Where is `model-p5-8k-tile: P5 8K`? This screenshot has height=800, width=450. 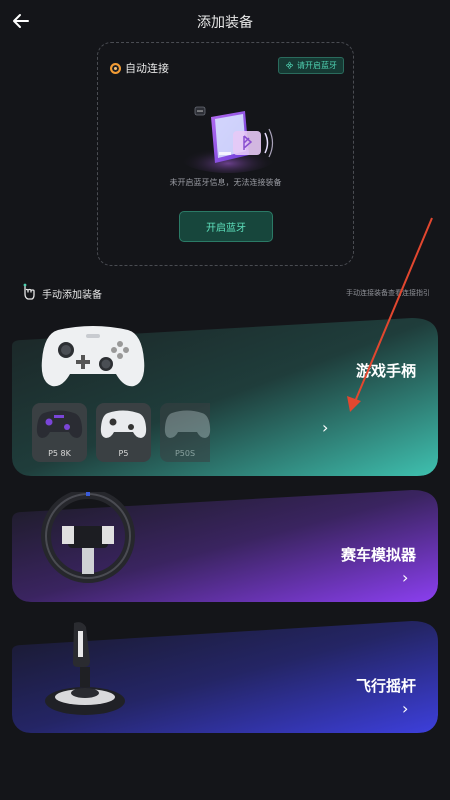 model-p5-8k-tile: P5 8K is located at coordinates (59, 432).